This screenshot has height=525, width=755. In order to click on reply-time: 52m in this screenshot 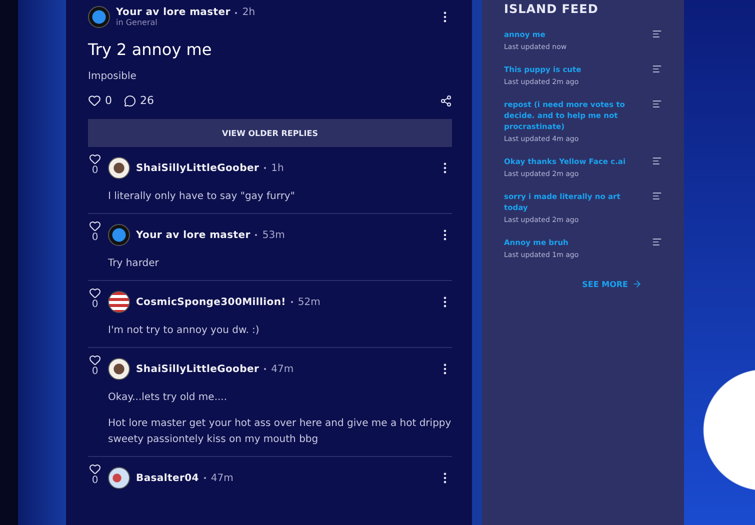, I will do `click(309, 302)`.